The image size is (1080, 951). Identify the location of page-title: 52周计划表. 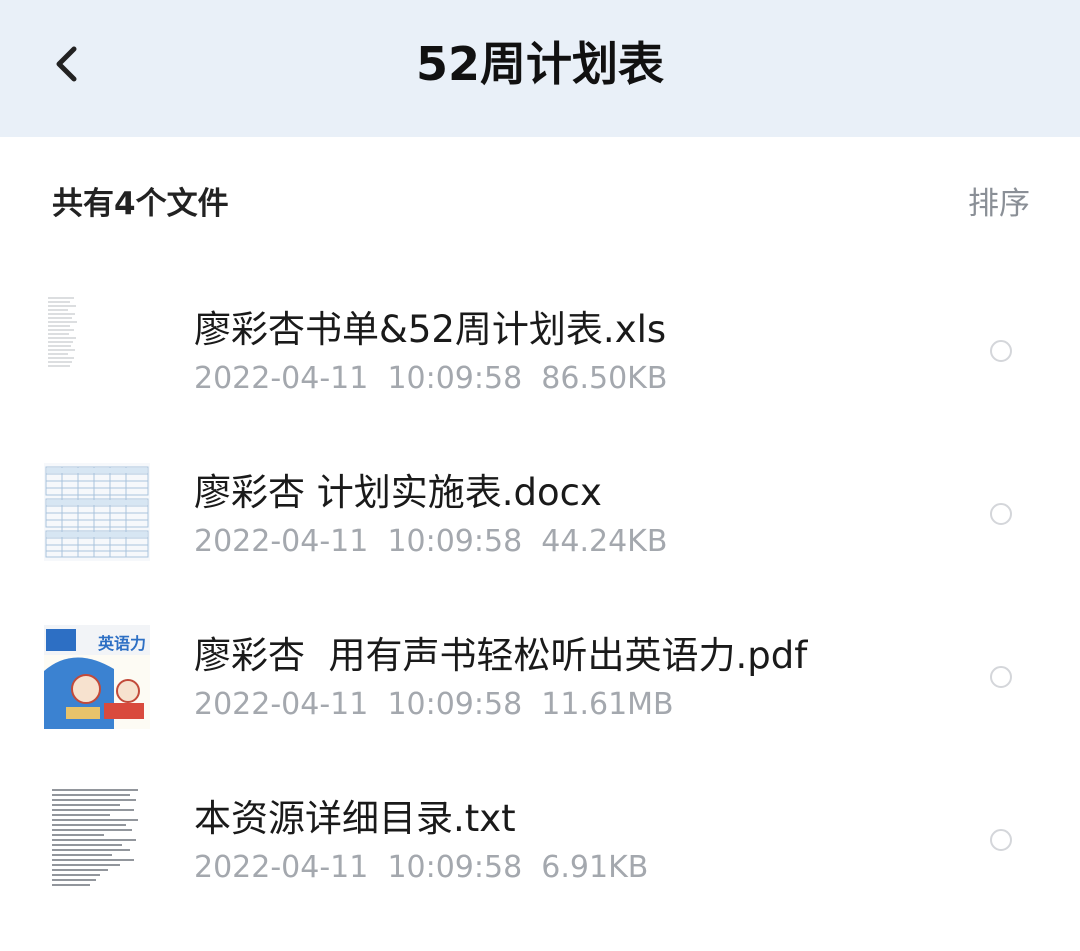
(539, 64).